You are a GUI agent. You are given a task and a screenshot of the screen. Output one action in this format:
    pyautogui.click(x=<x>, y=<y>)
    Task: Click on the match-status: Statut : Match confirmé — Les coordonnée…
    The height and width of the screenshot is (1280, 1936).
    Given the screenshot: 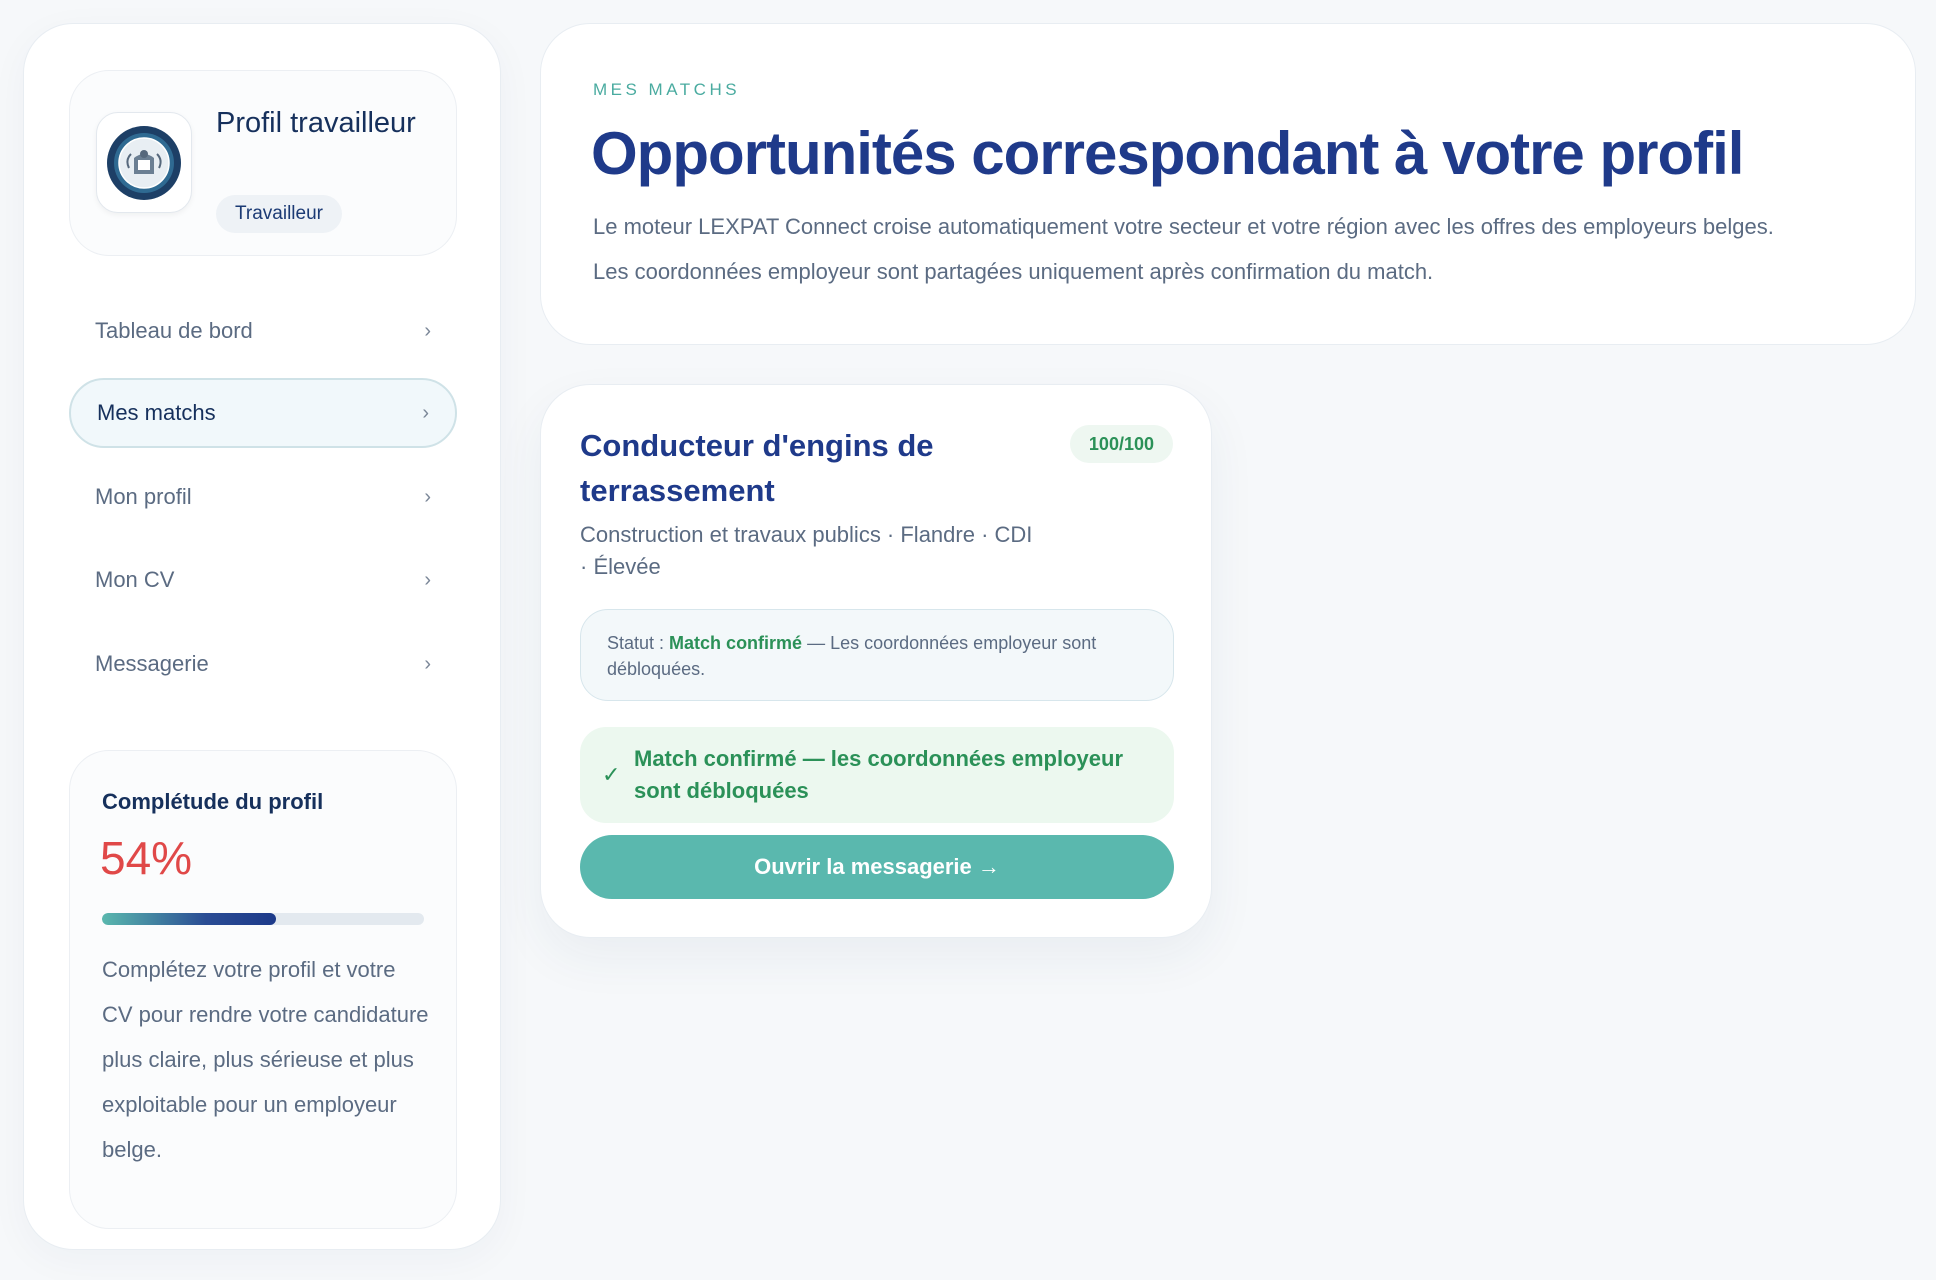 What is the action you would take?
    pyautogui.click(x=877, y=655)
    